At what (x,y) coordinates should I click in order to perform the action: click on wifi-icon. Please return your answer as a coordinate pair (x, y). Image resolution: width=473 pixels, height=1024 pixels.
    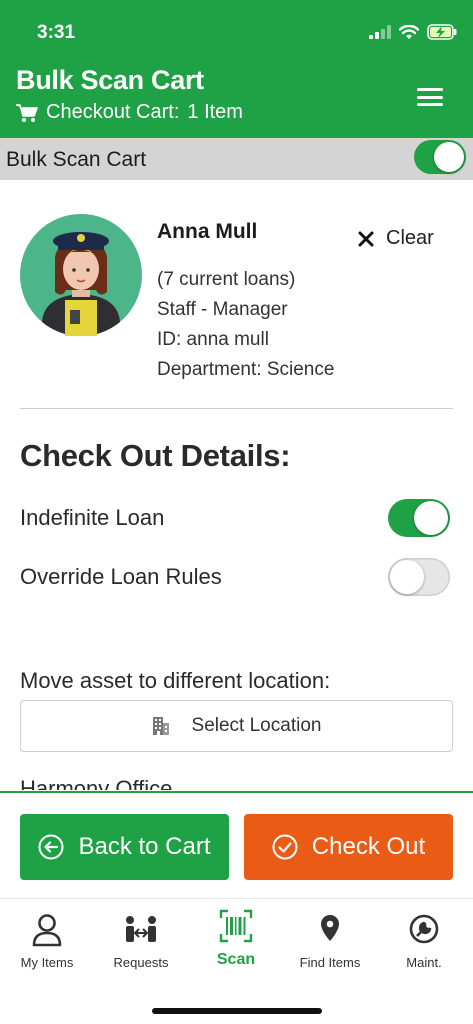
    Looking at the image, I should click on (409, 31).